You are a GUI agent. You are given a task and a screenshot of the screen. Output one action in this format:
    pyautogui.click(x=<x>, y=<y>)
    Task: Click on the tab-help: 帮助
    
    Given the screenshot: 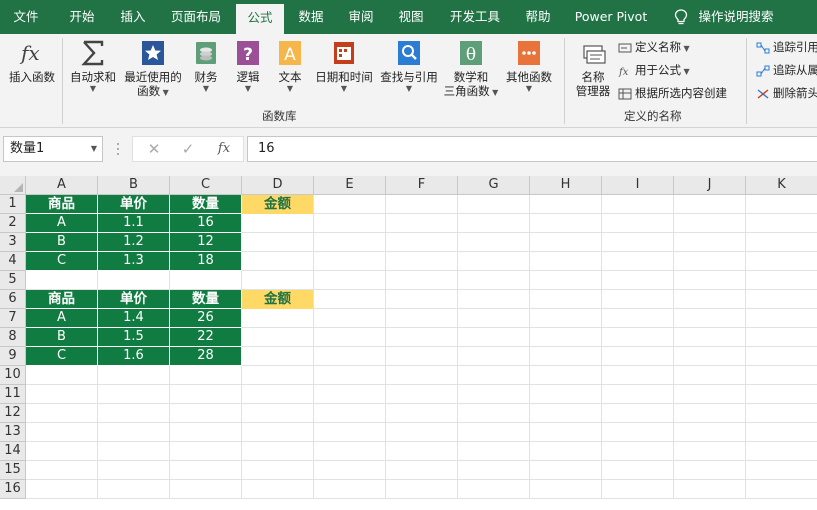 What is the action you would take?
    pyautogui.click(x=538, y=17)
    